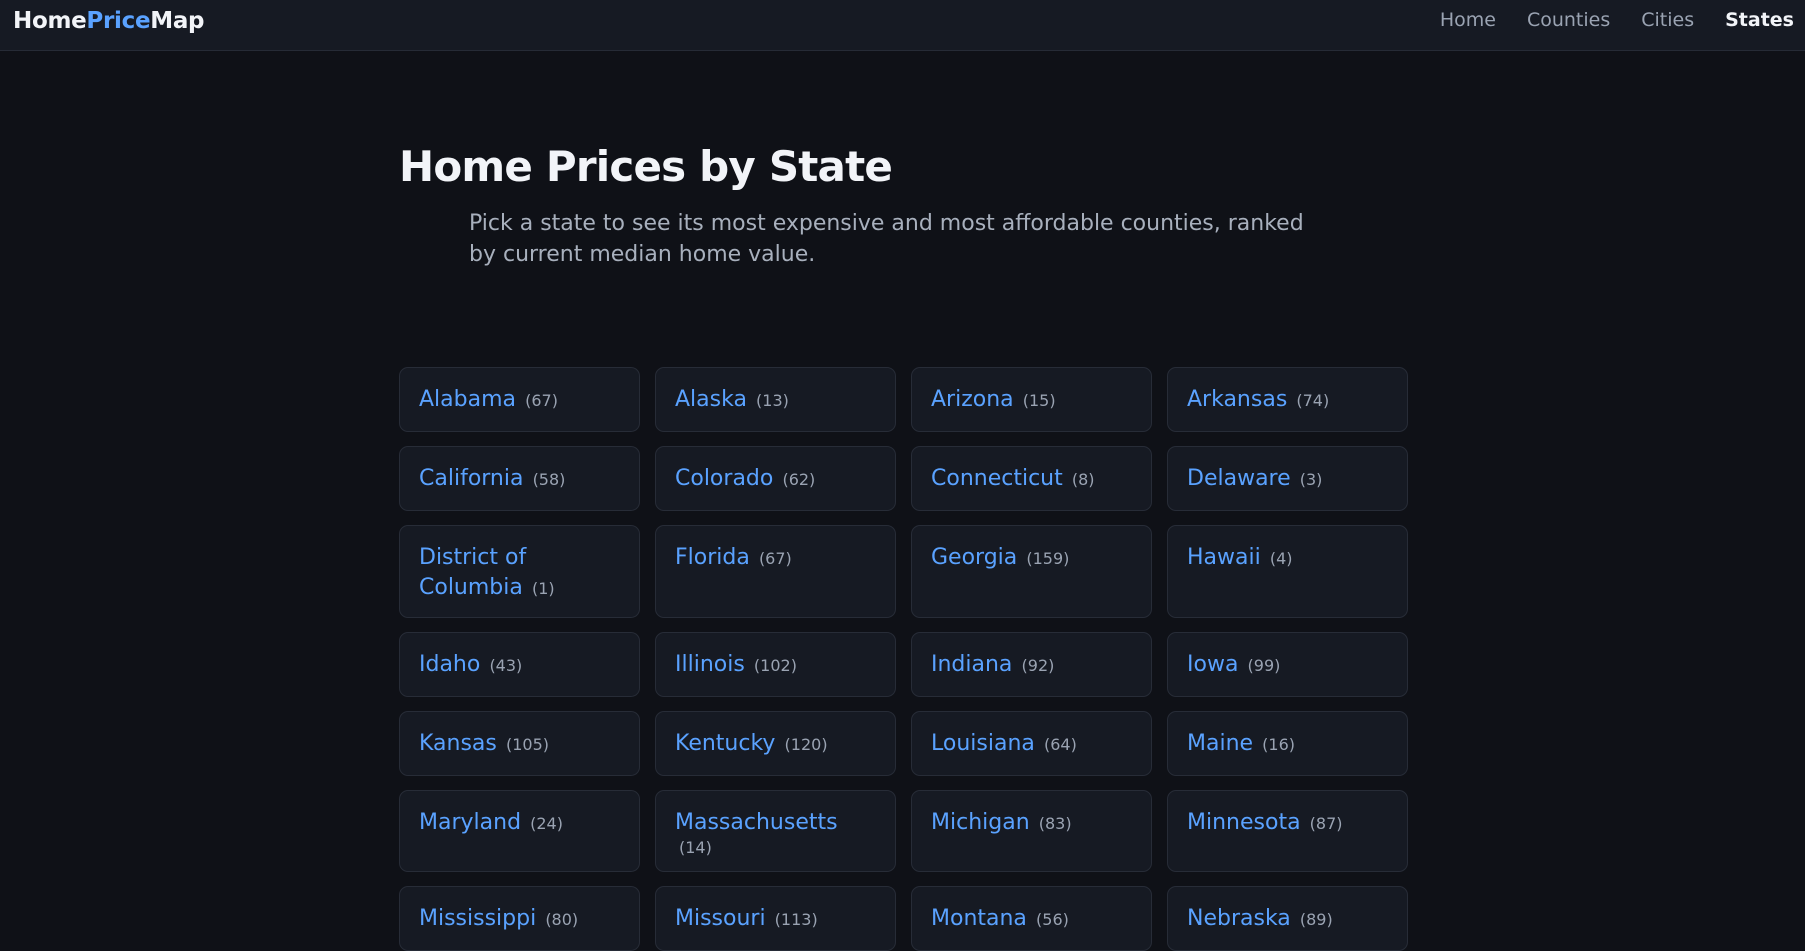 Image resolution: width=1805 pixels, height=951 pixels. What do you see at coordinates (1287, 664) in the screenshot?
I see `state-card: Iowa (99)` at bounding box center [1287, 664].